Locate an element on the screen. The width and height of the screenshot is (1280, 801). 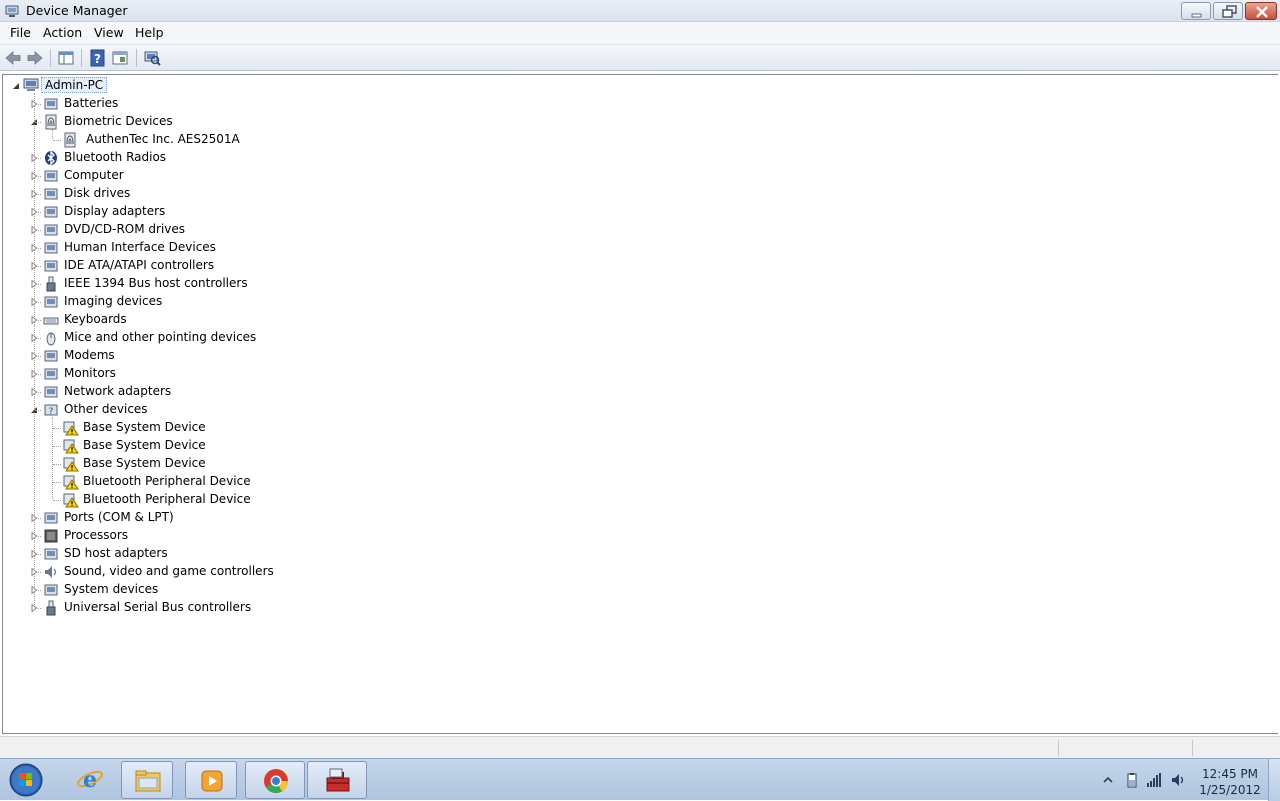
tree-category-row: Monitors is located at coordinates (203, 374).